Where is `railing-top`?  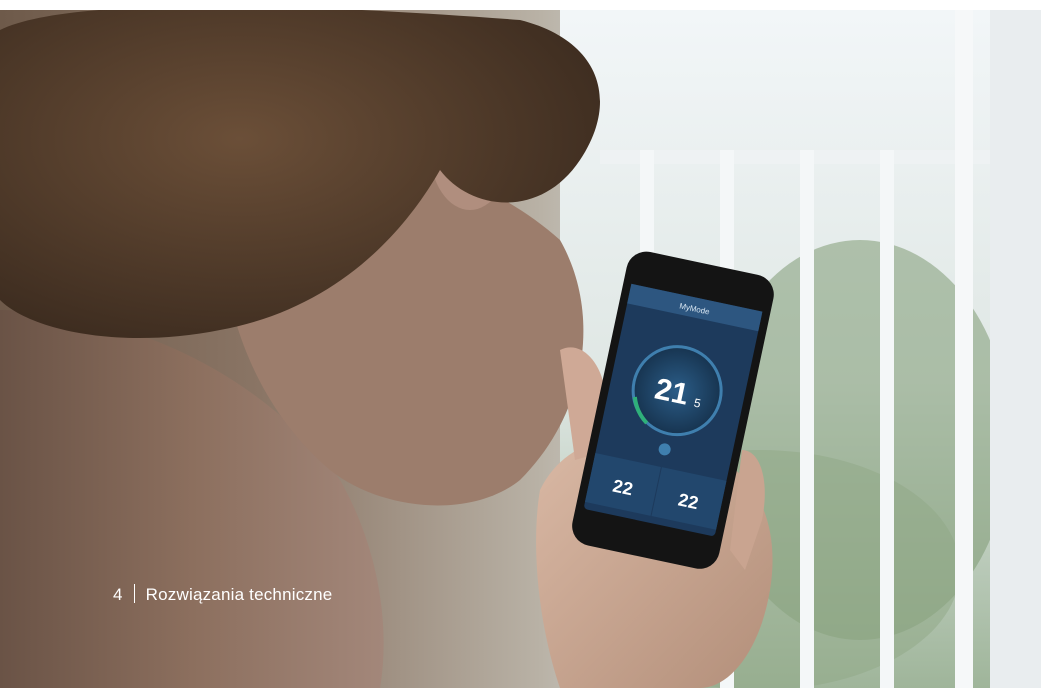 railing-top is located at coordinates (795, 157).